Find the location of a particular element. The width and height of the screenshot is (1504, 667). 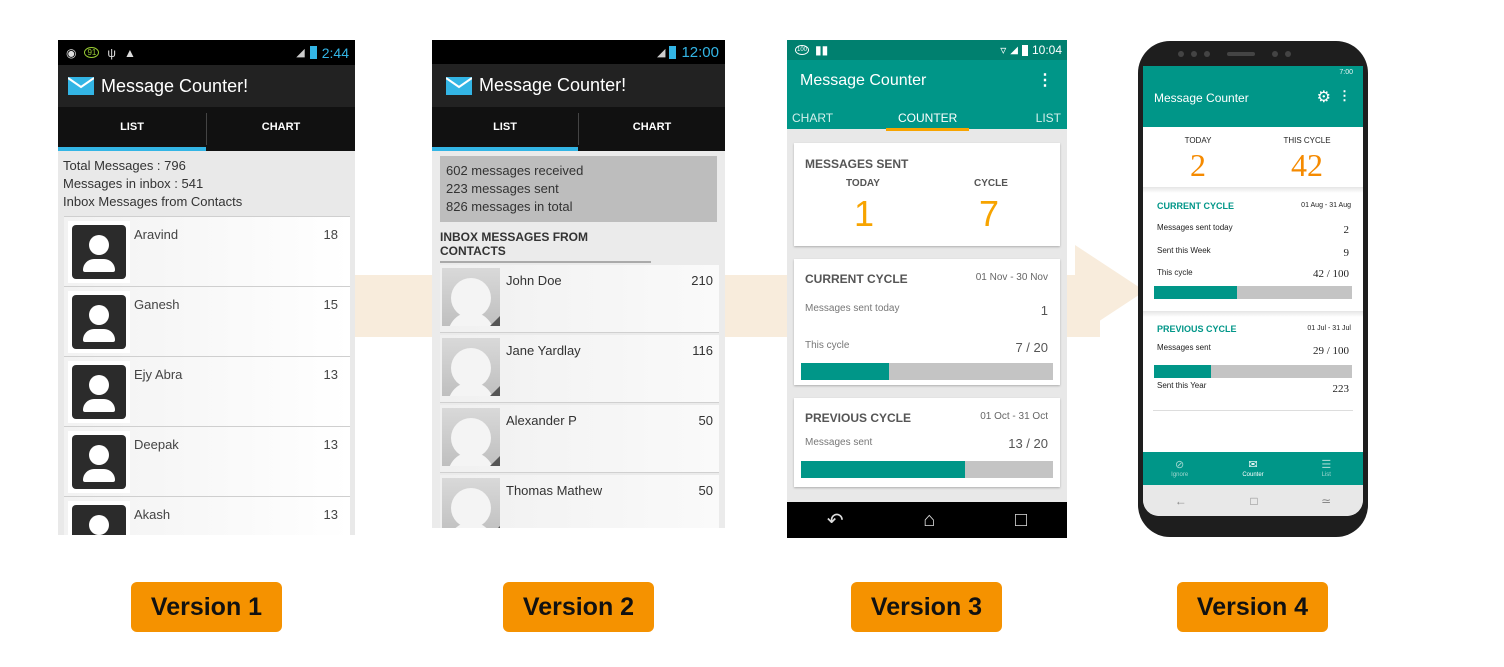

contact-count: 13 is located at coordinates (330, 374).